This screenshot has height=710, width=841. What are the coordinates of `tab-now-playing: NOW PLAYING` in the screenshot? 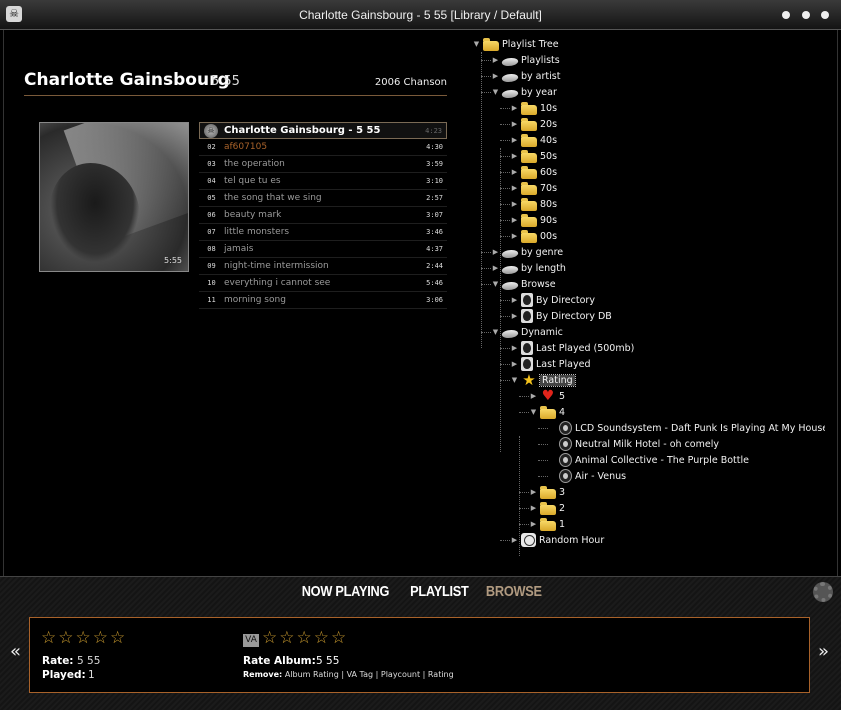 It's located at (346, 591).